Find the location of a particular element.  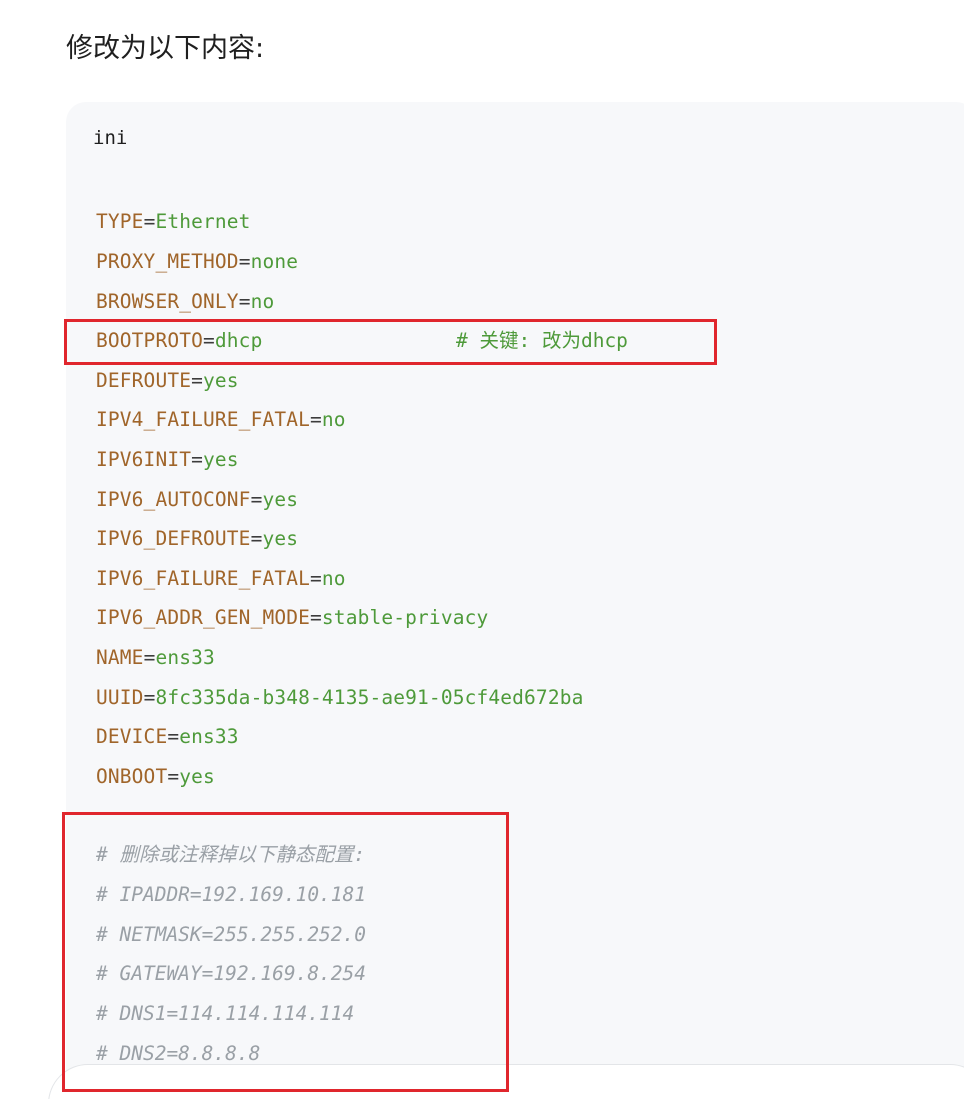

code-key: BROWSER_ONLY is located at coordinates (167, 301).